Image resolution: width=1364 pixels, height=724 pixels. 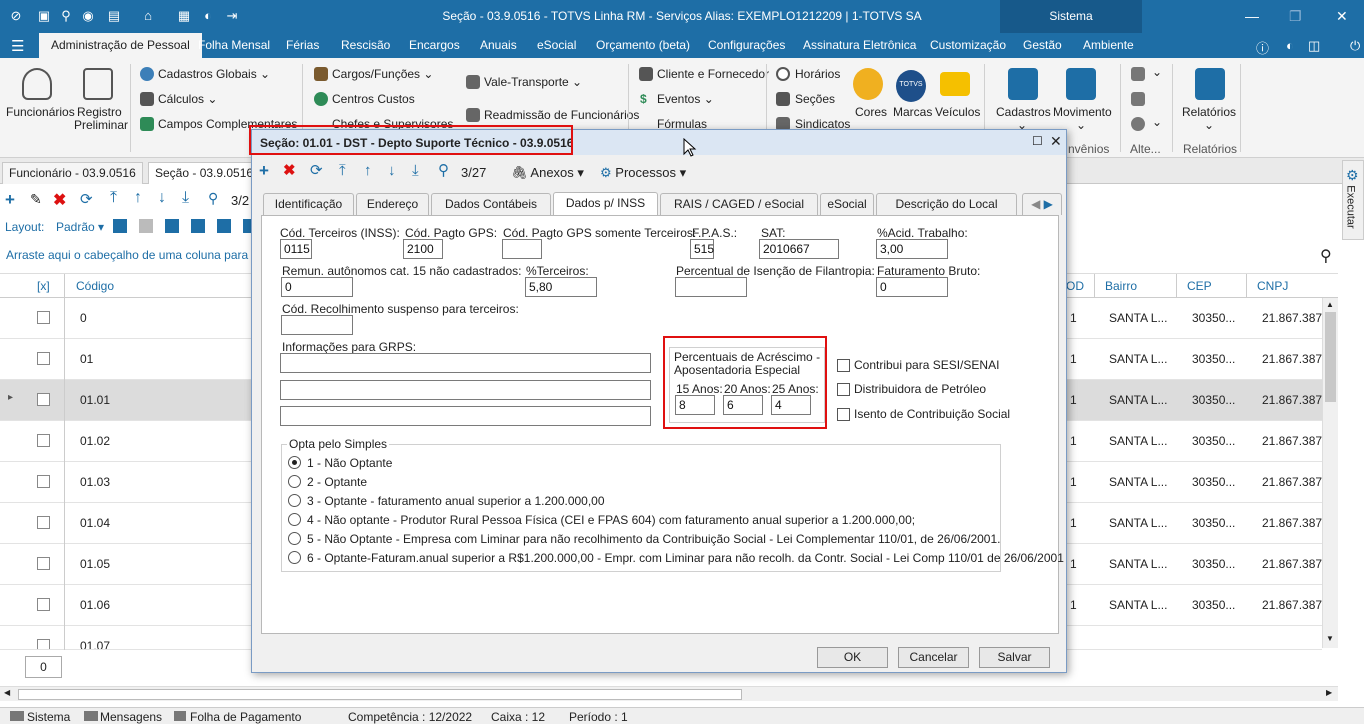 I want to click on tab-rescisao: Rescisão, so click(x=365, y=45).